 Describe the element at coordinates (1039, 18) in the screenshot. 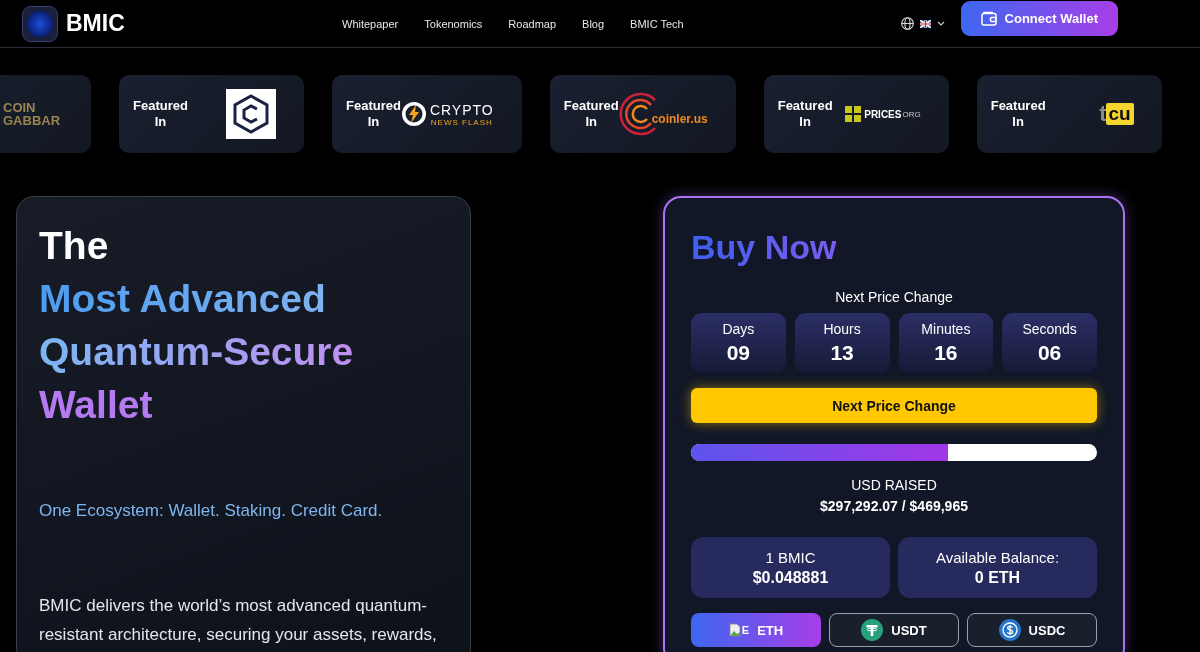

I see `connect-wallet-button: Connect Wallet` at that location.